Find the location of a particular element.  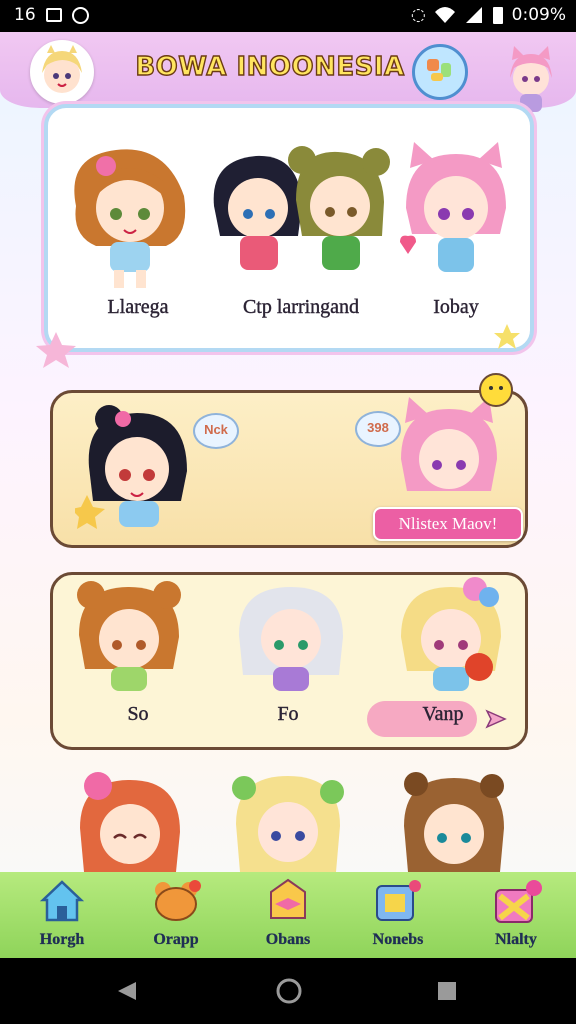

nav-item-orapp: Orapp is located at coordinates (176, 913).